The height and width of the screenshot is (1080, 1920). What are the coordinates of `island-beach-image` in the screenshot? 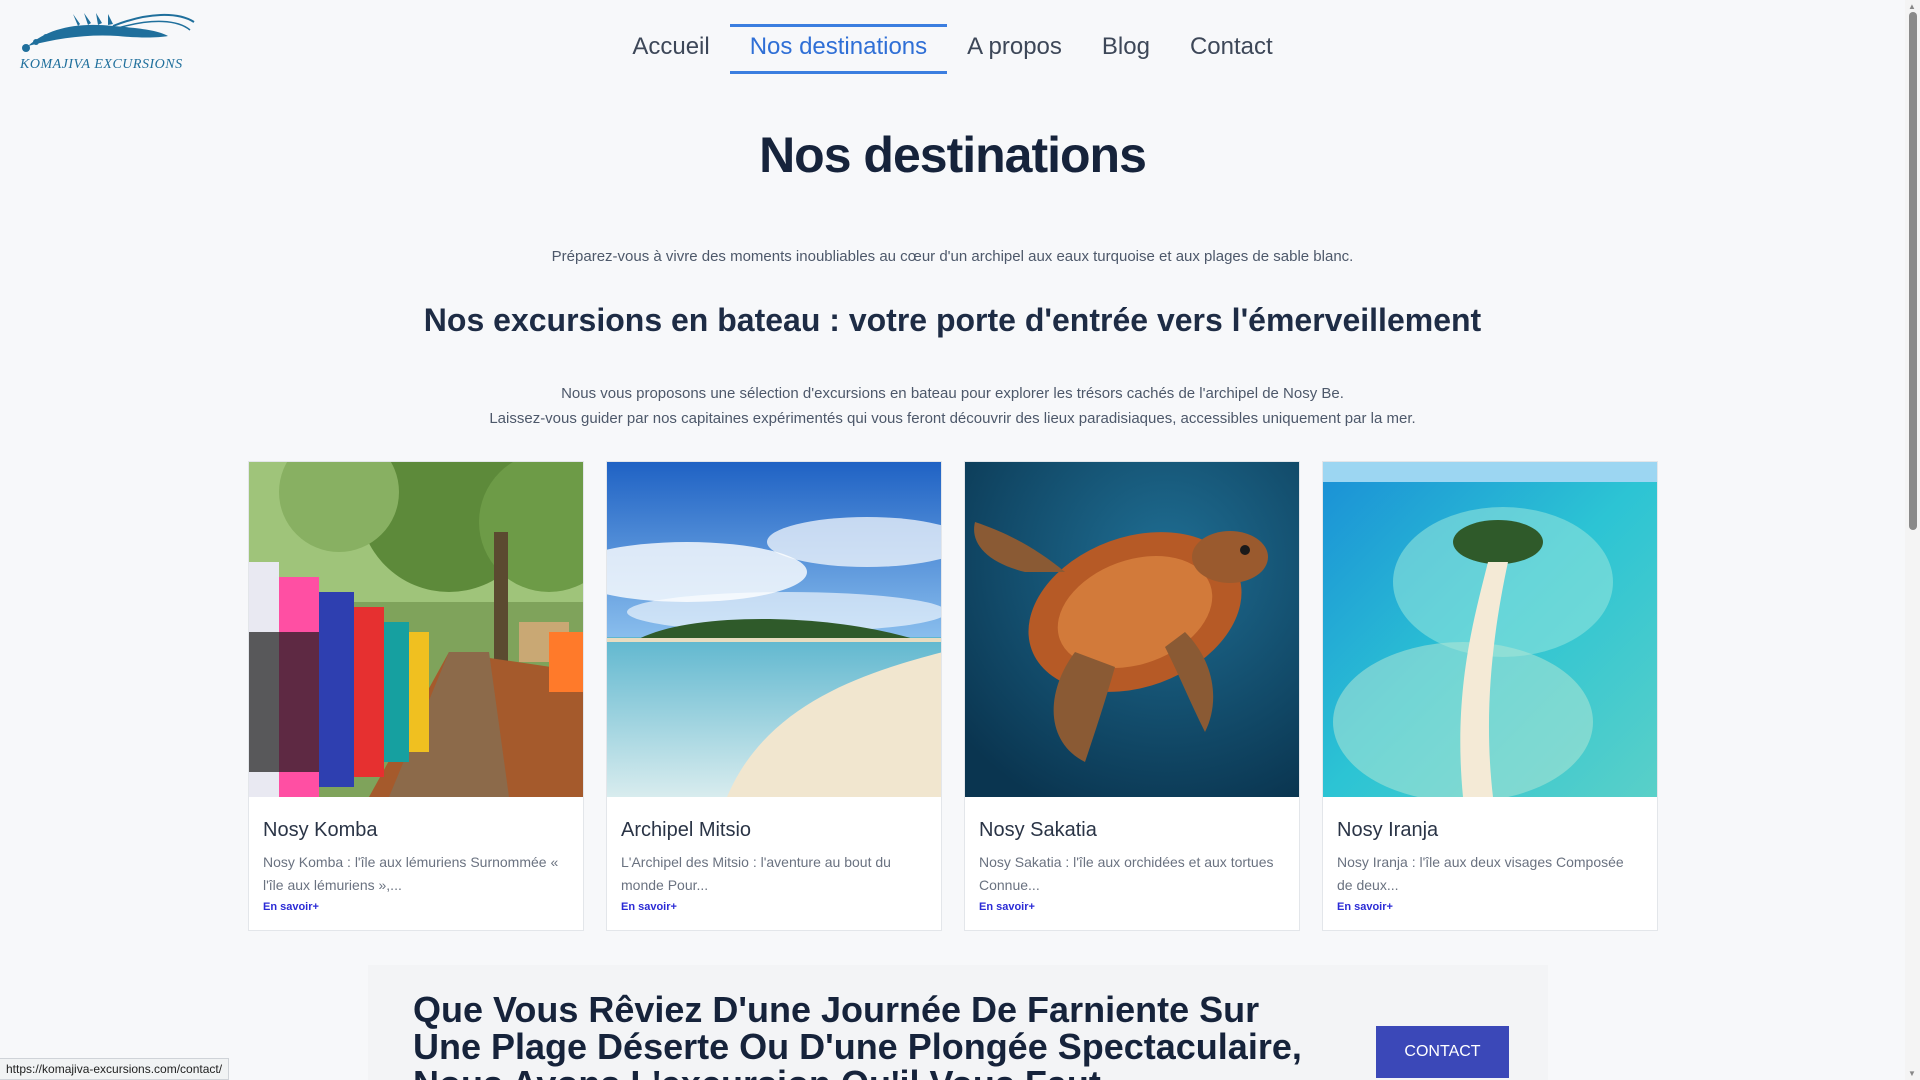 It's located at (774, 629).